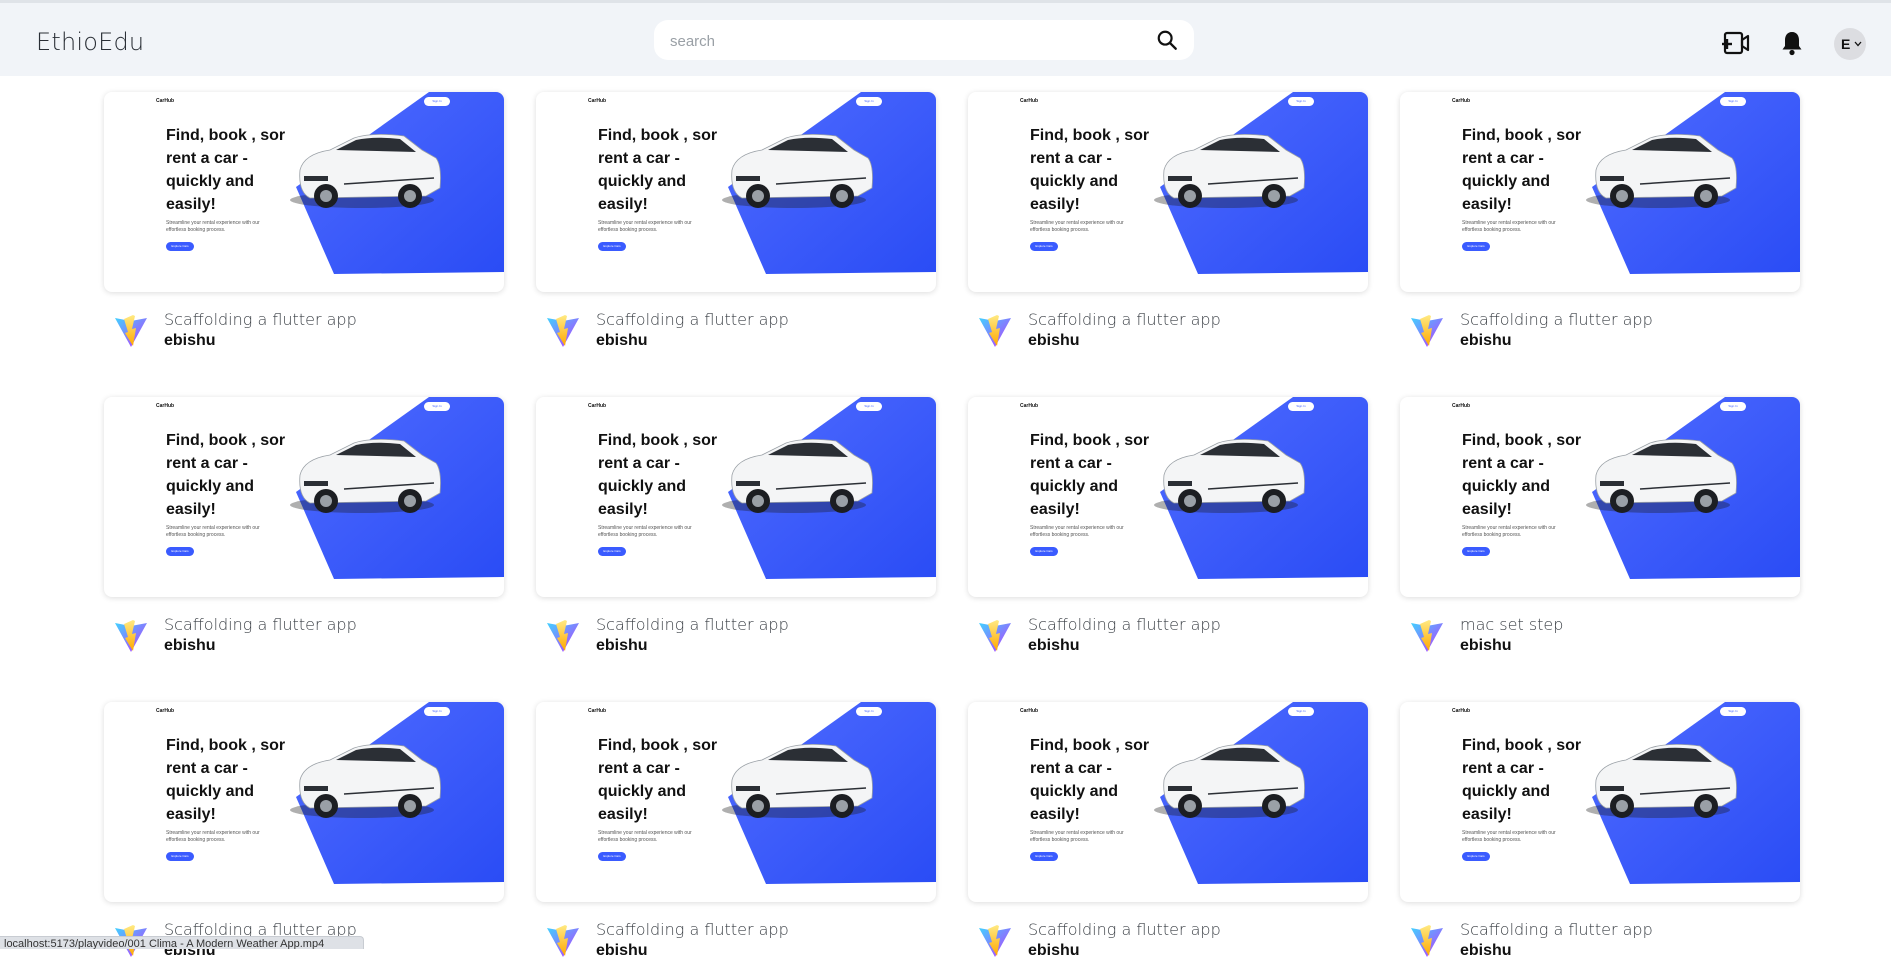  I want to click on video-add-icon, so click(1735, 43).